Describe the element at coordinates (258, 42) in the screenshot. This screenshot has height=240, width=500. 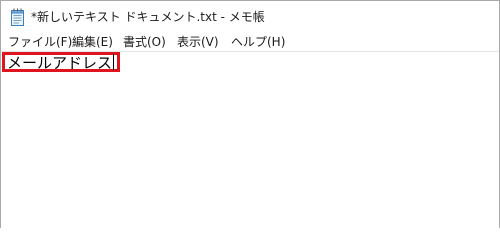
I see `menu-help: ヘルプ(H)` at that location.